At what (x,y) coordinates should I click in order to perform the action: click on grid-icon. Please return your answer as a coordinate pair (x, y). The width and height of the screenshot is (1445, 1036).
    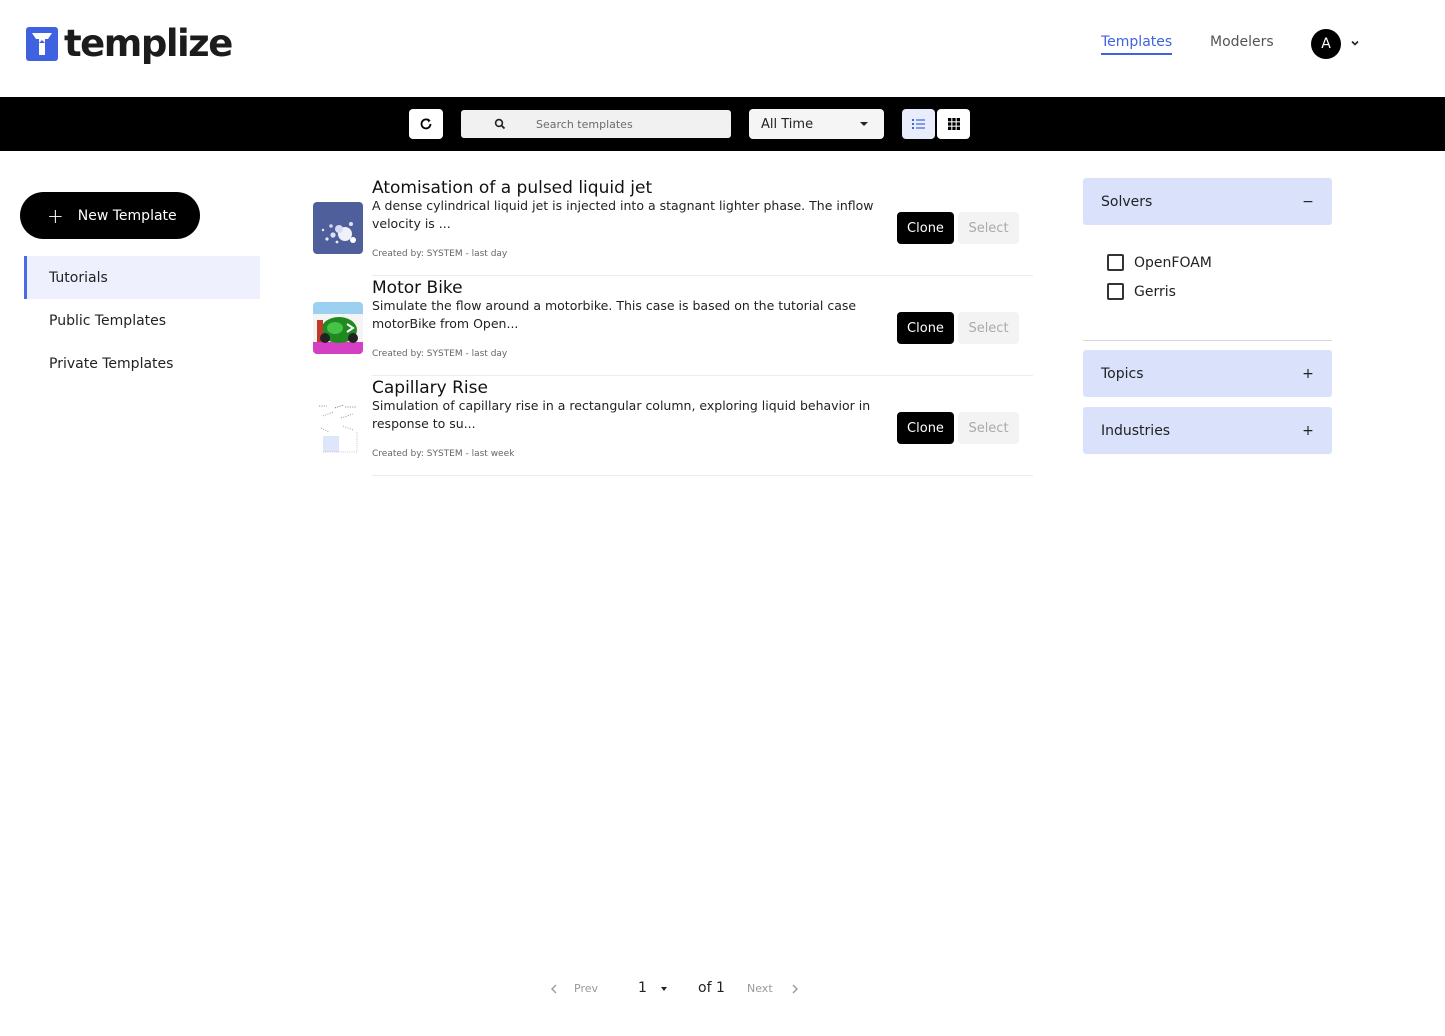
    Looking at the image, I should click on (953, 124).